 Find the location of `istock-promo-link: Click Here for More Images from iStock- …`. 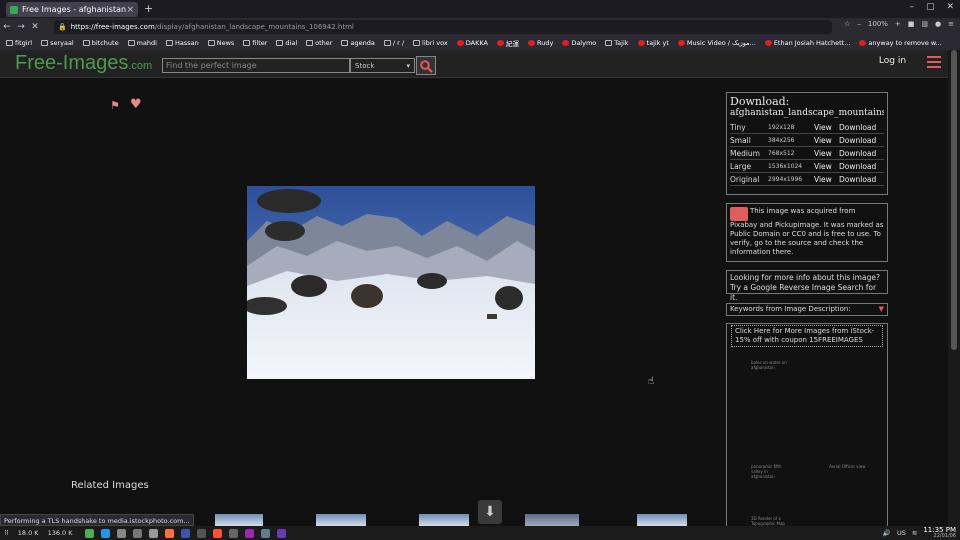

istock-promo-link: Click Here for More Images from iStock- … is located at coordinates (807, 336).